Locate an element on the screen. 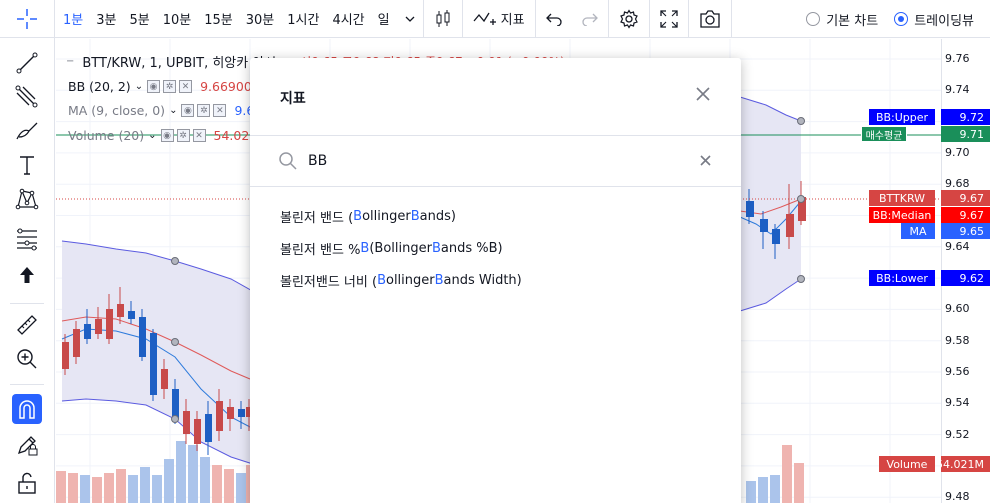 The width and height of the screenshot is (990, 503). price-tag-value: 9.67 is located at coordinates (965, 215).